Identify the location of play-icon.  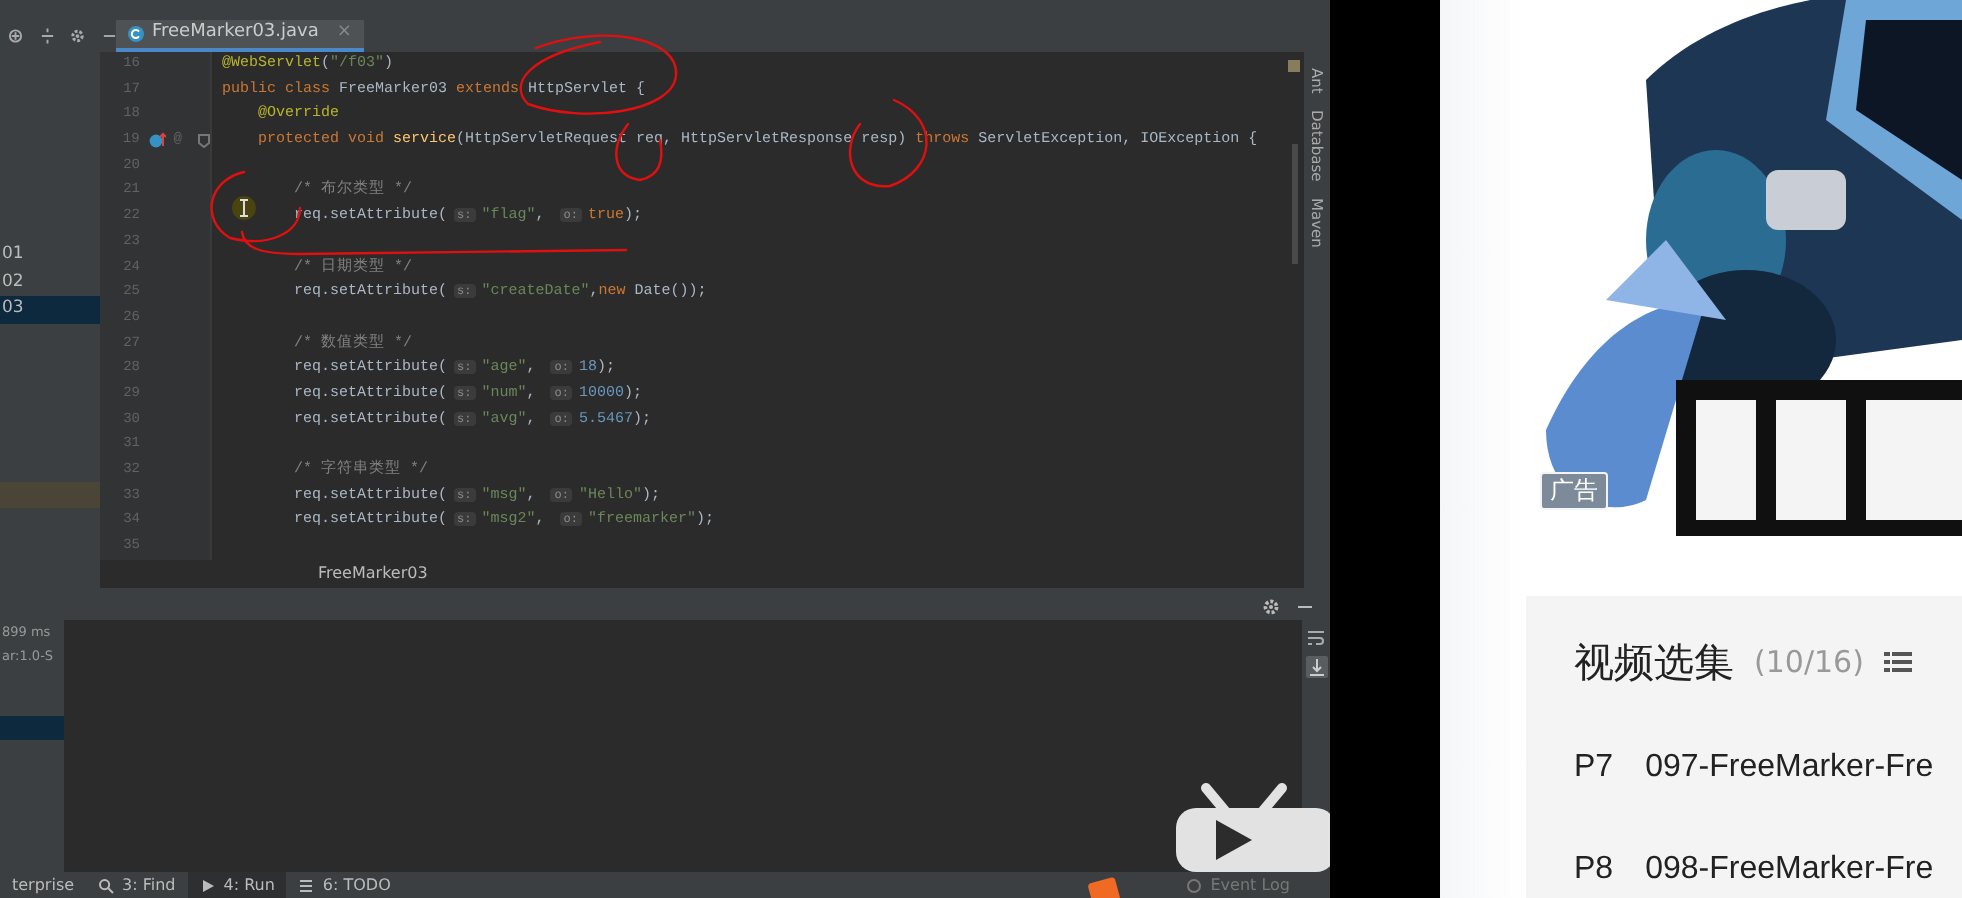
(207, 885).